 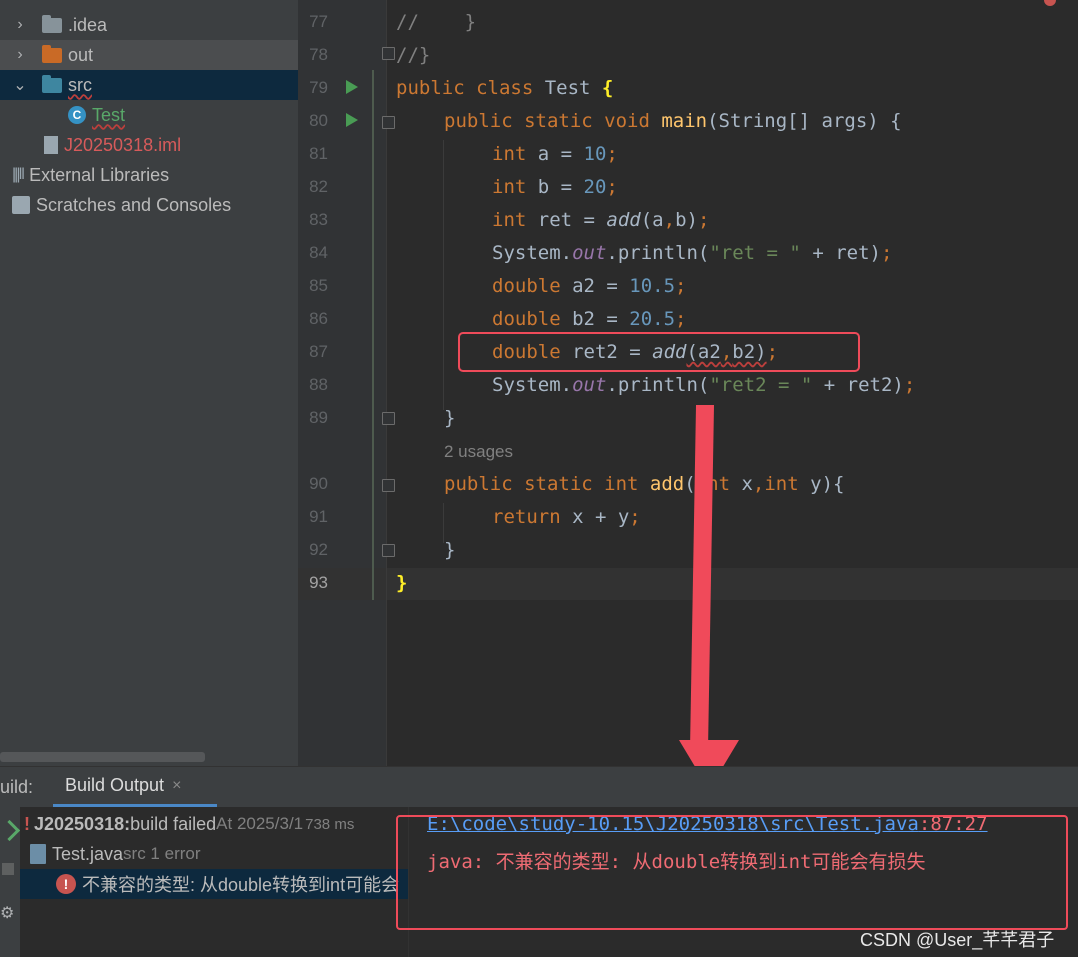 I want to click on tree-item-external-libraries: |||‖ External Libraries, so click(x=149, y=175).